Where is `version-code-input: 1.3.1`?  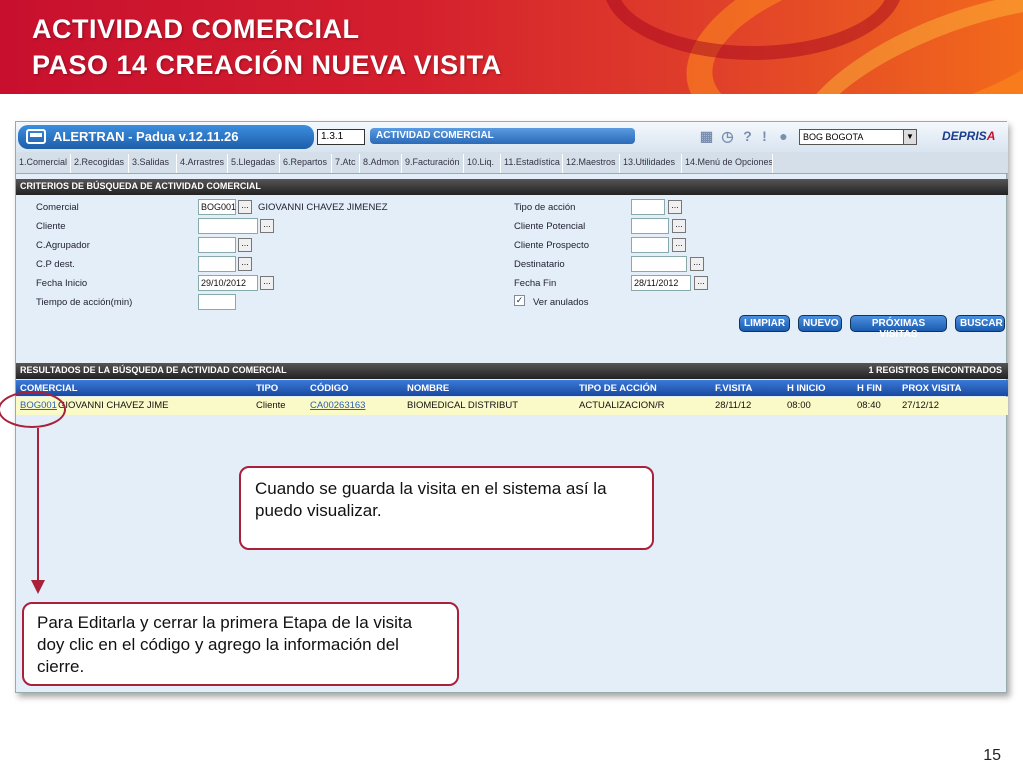
version-code-input: 1.3.1 is located at coordinates (341, 137).